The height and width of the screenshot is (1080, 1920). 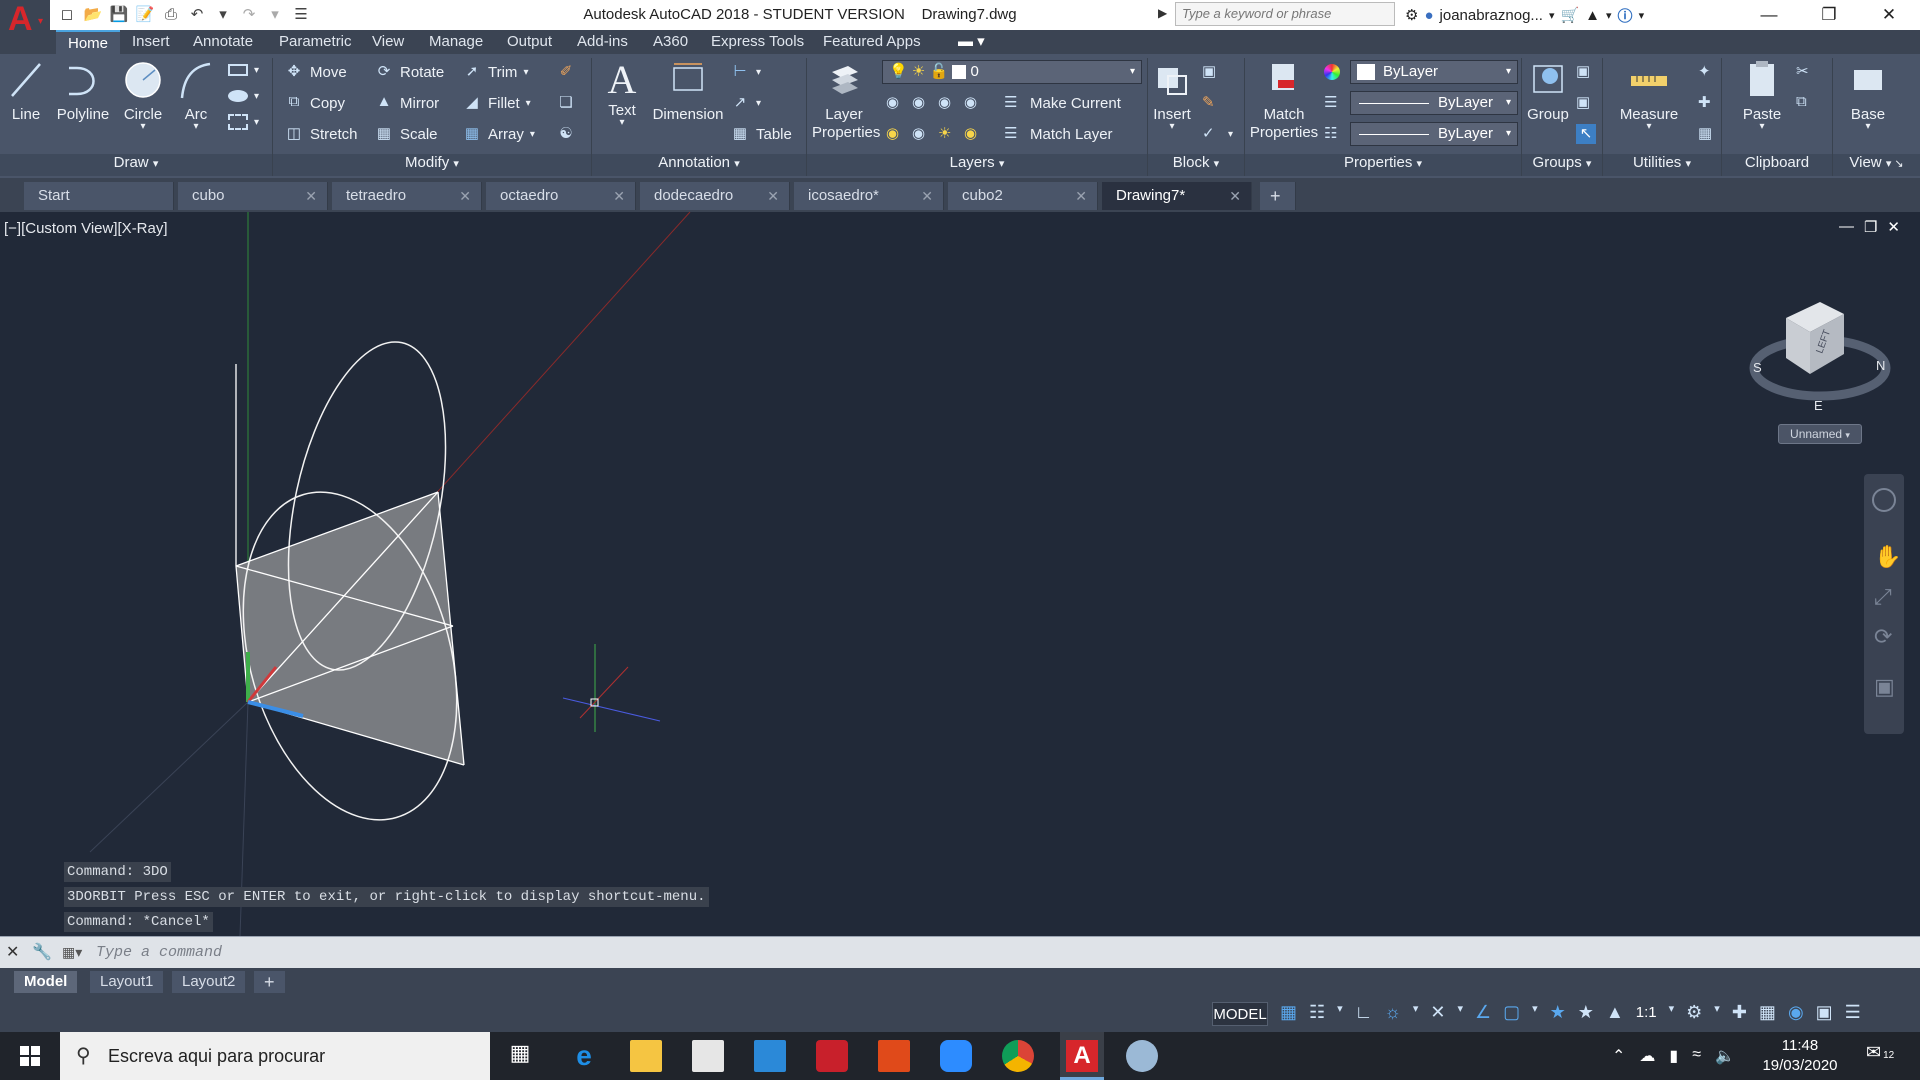 I want to click on title-chevron-icon: ▶, so click(x=1162, y=13).